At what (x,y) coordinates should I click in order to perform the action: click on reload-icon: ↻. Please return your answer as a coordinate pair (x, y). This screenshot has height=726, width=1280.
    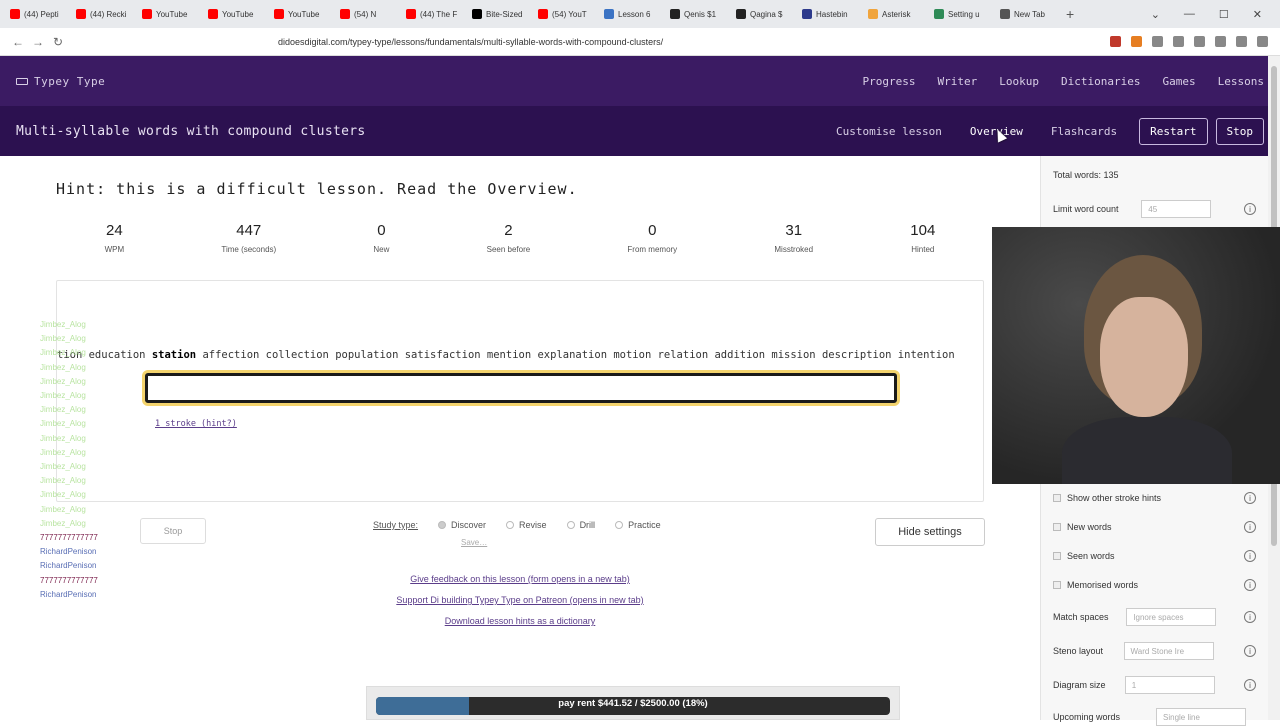
    Looking at the image, I should click on (58, 42).